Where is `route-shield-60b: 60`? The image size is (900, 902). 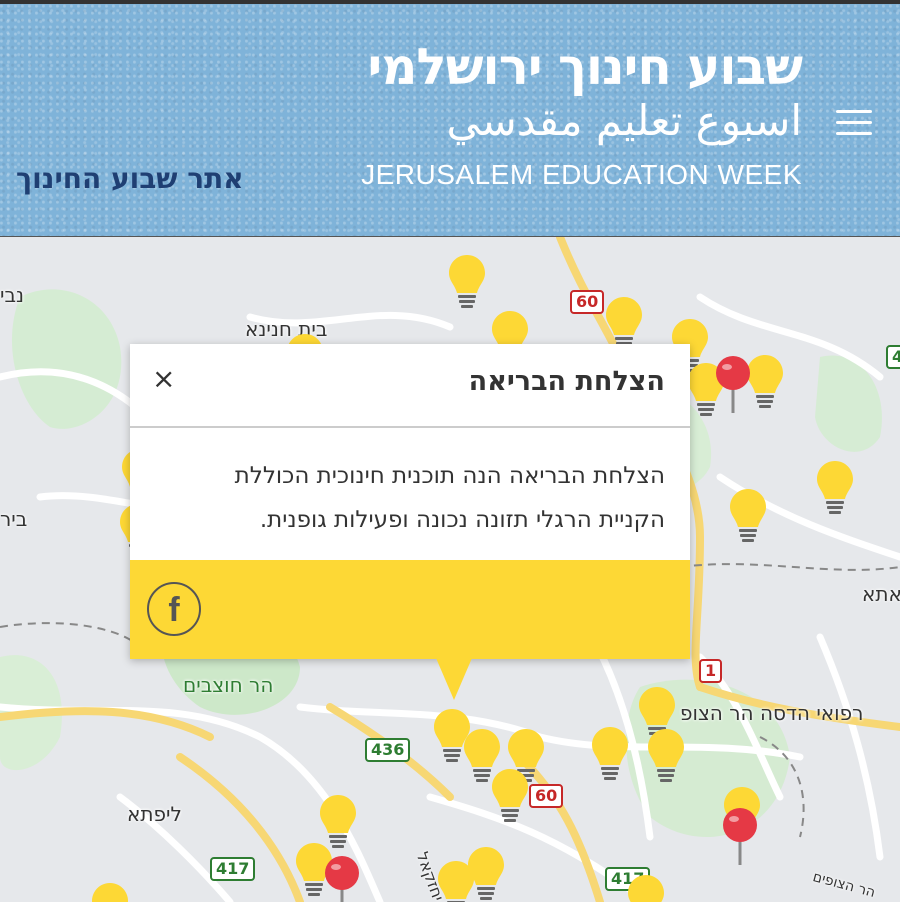 route-shield-60b: 60 is located at coordinates (546, 796).